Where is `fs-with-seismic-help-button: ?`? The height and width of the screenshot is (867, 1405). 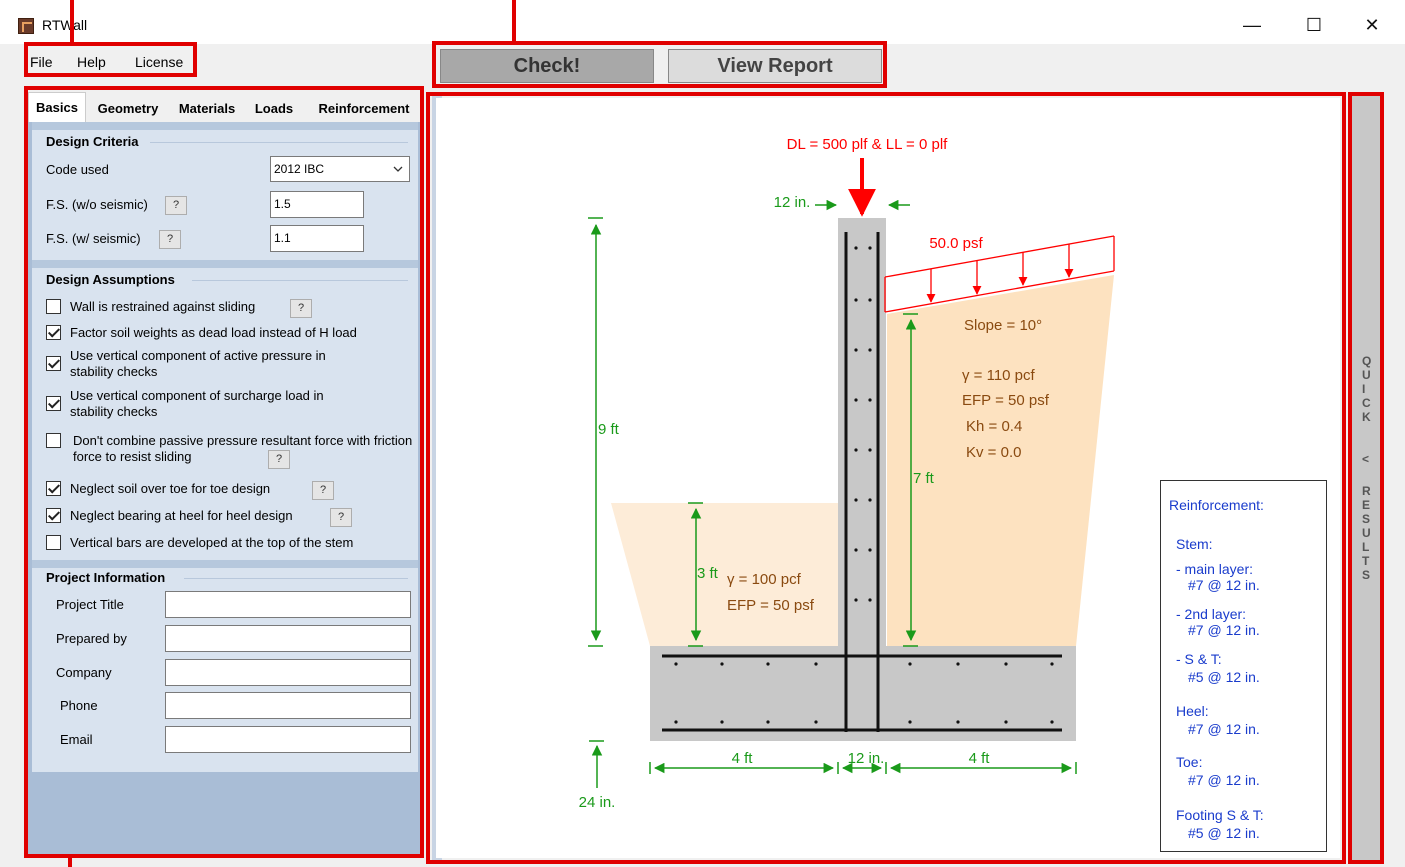
fs-with-seismic-help-button: ? is located at coordinates (170, 239).